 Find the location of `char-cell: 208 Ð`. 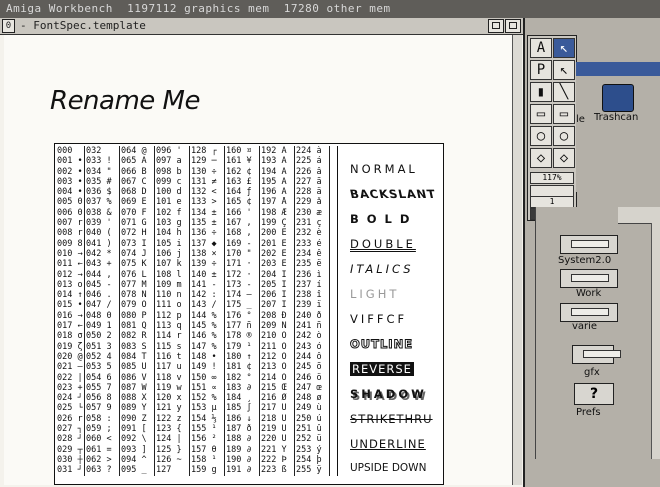

char-cell: 208 Ð is located at coordinates (274, 315).